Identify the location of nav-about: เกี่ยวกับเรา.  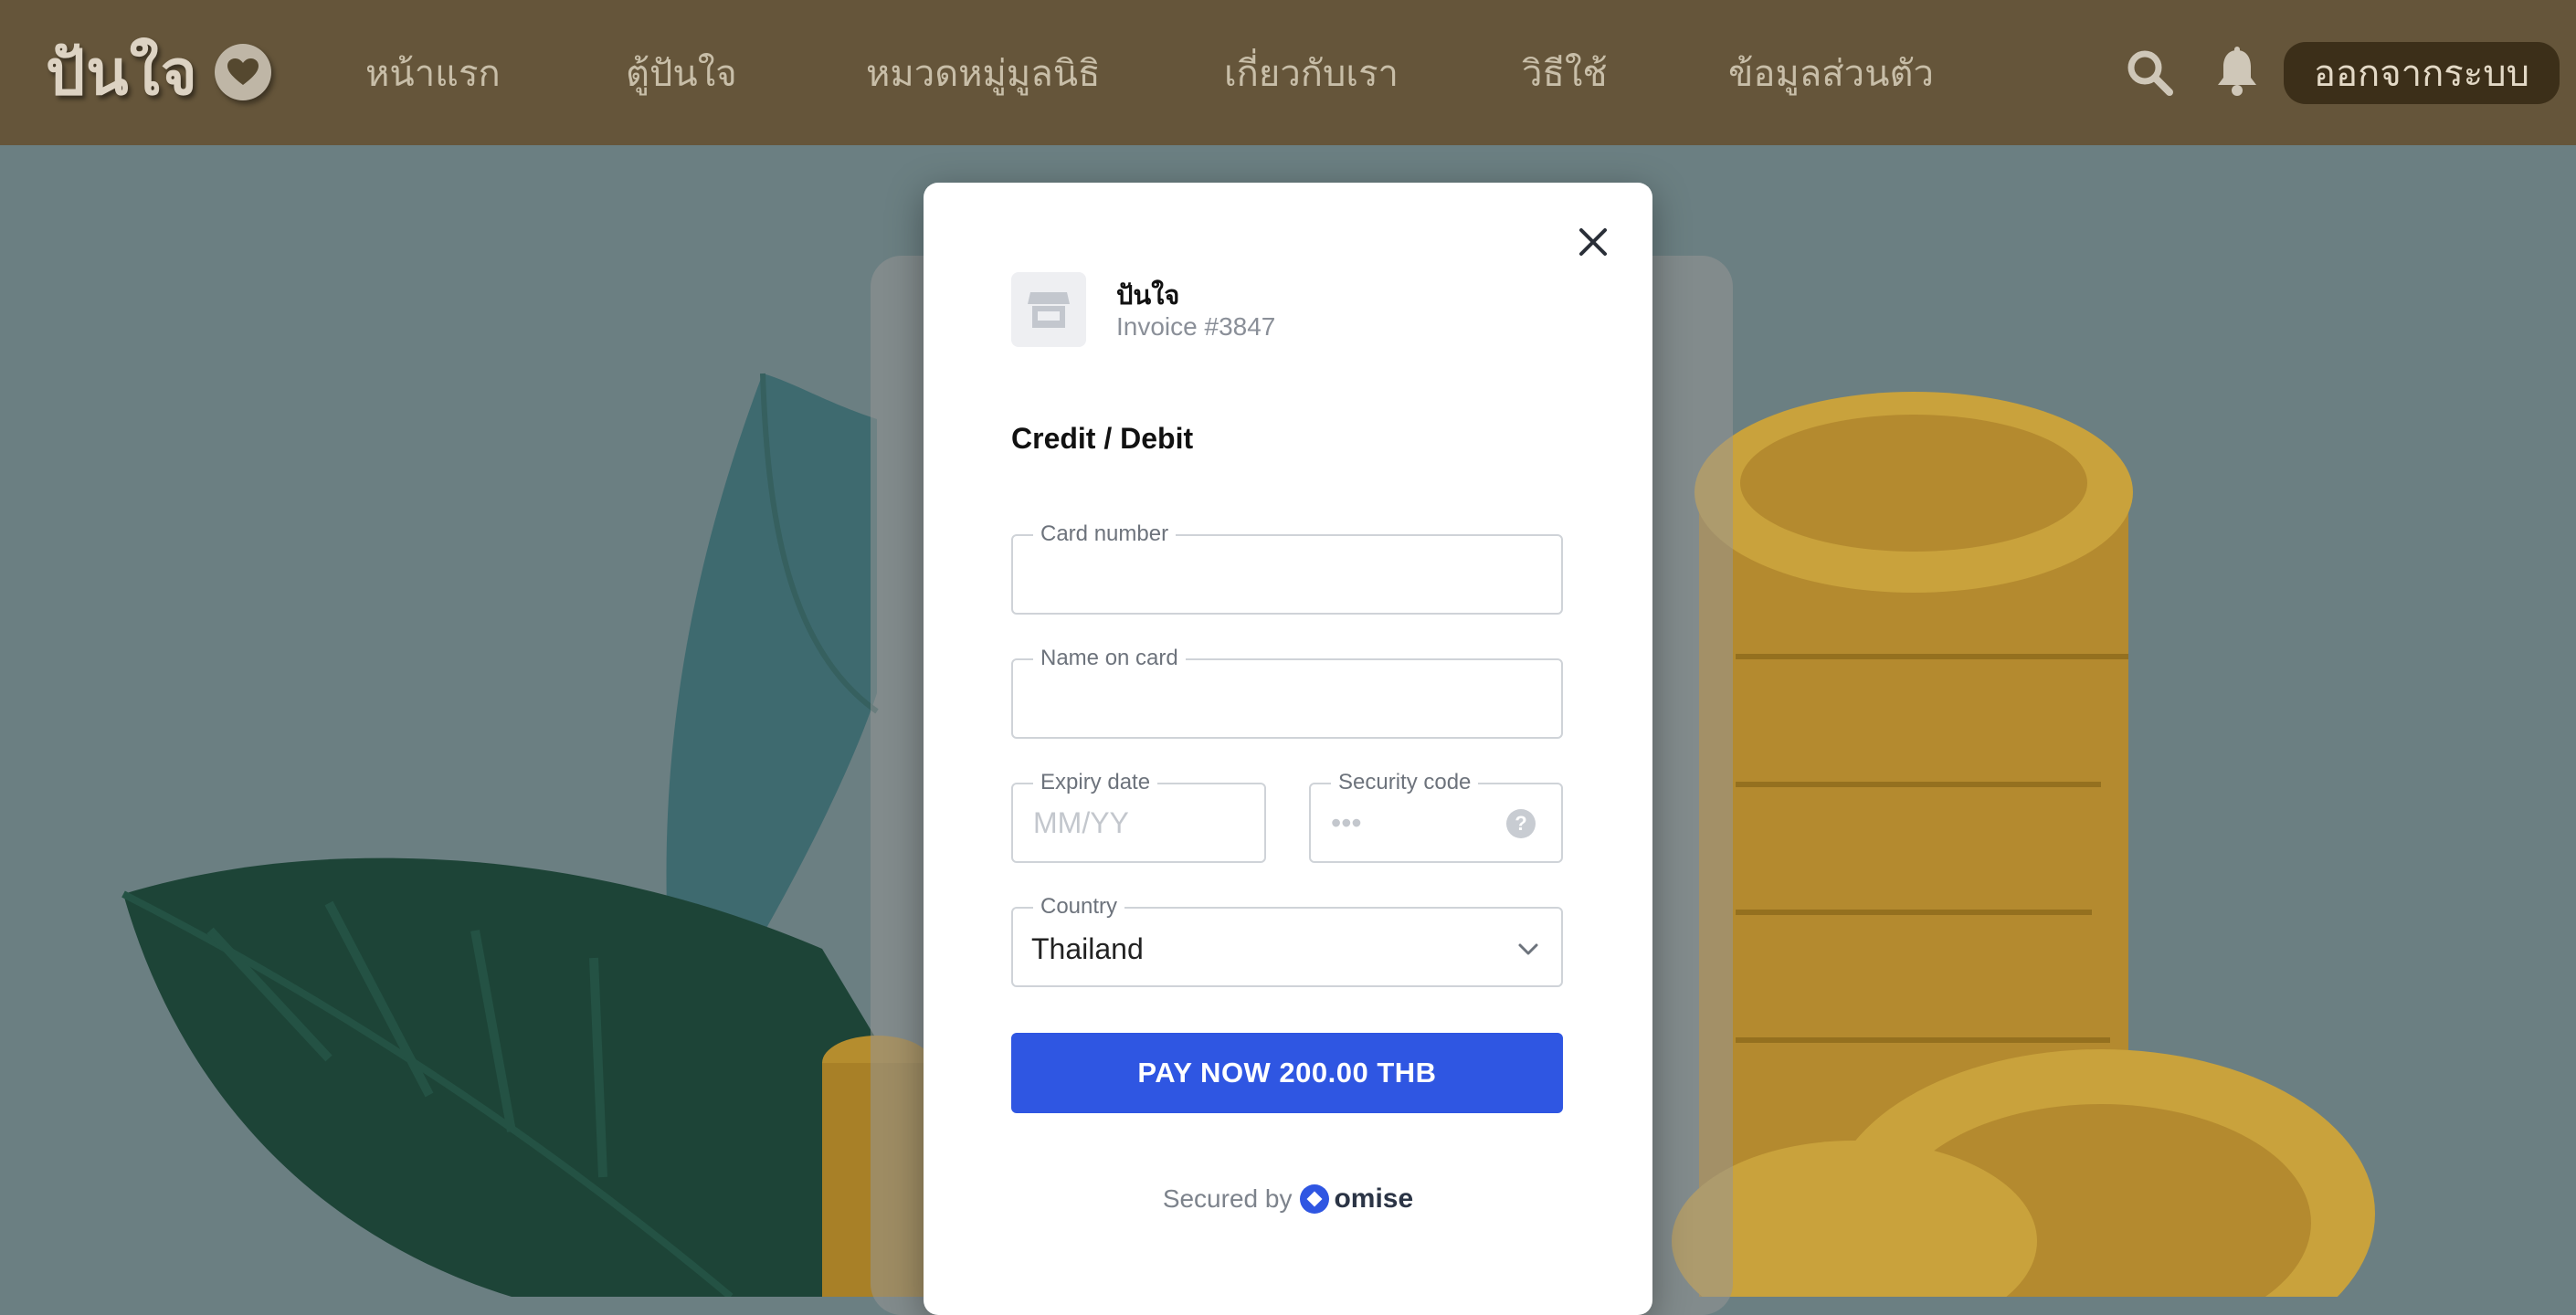
(1311, 73).